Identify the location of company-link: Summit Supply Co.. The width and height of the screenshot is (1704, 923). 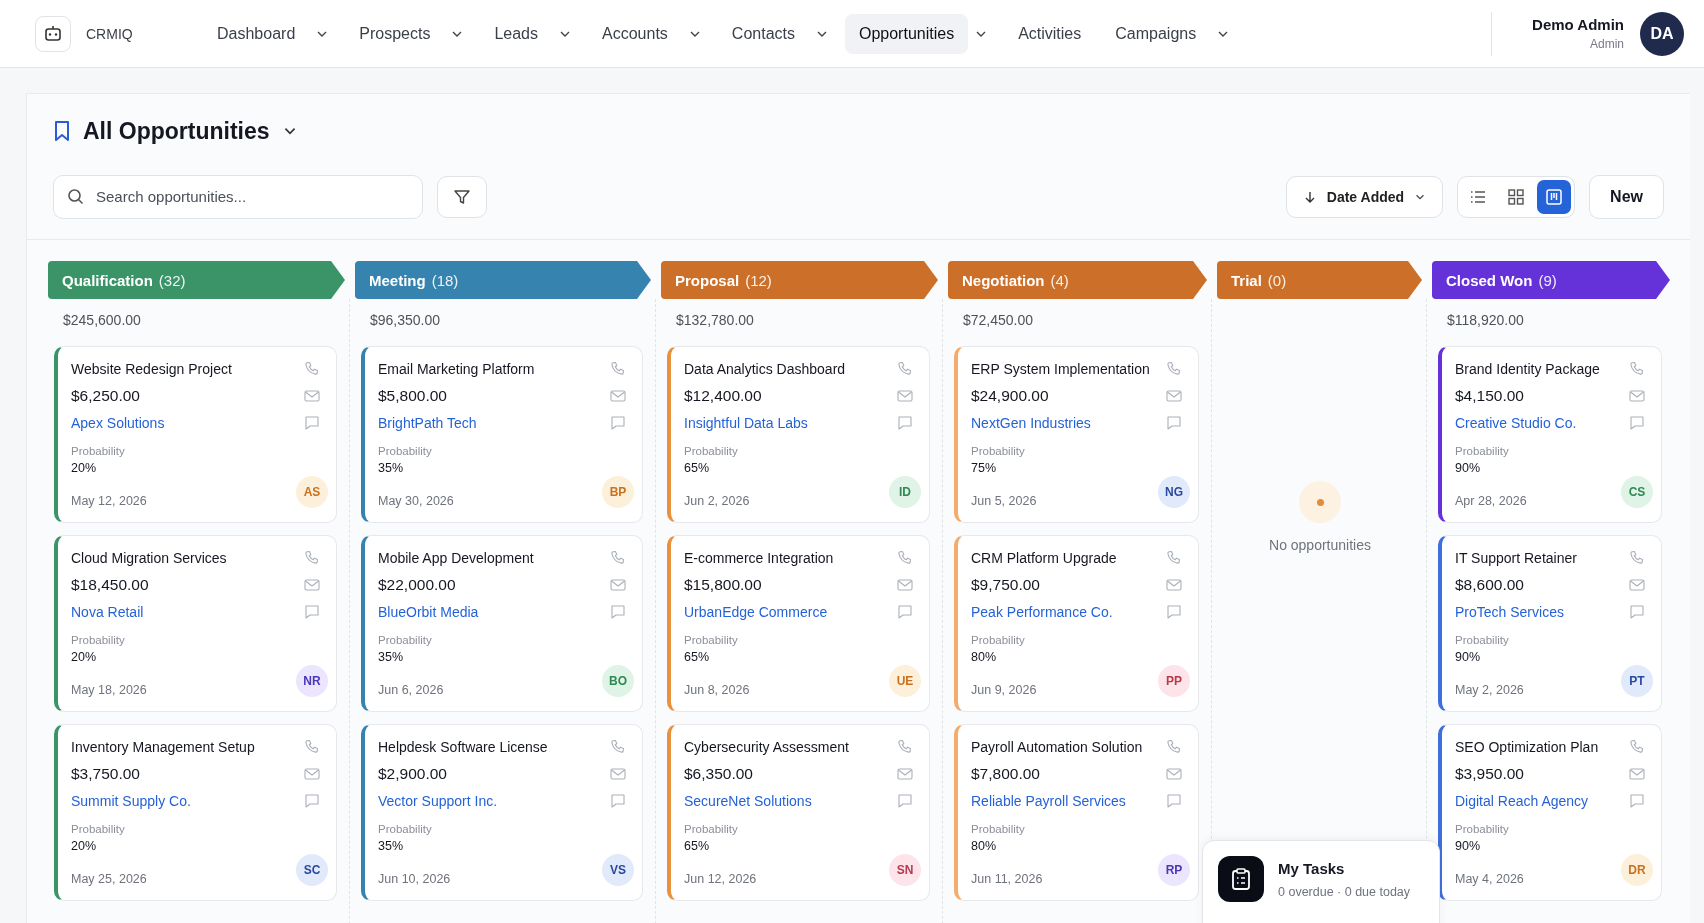
(183, 801).